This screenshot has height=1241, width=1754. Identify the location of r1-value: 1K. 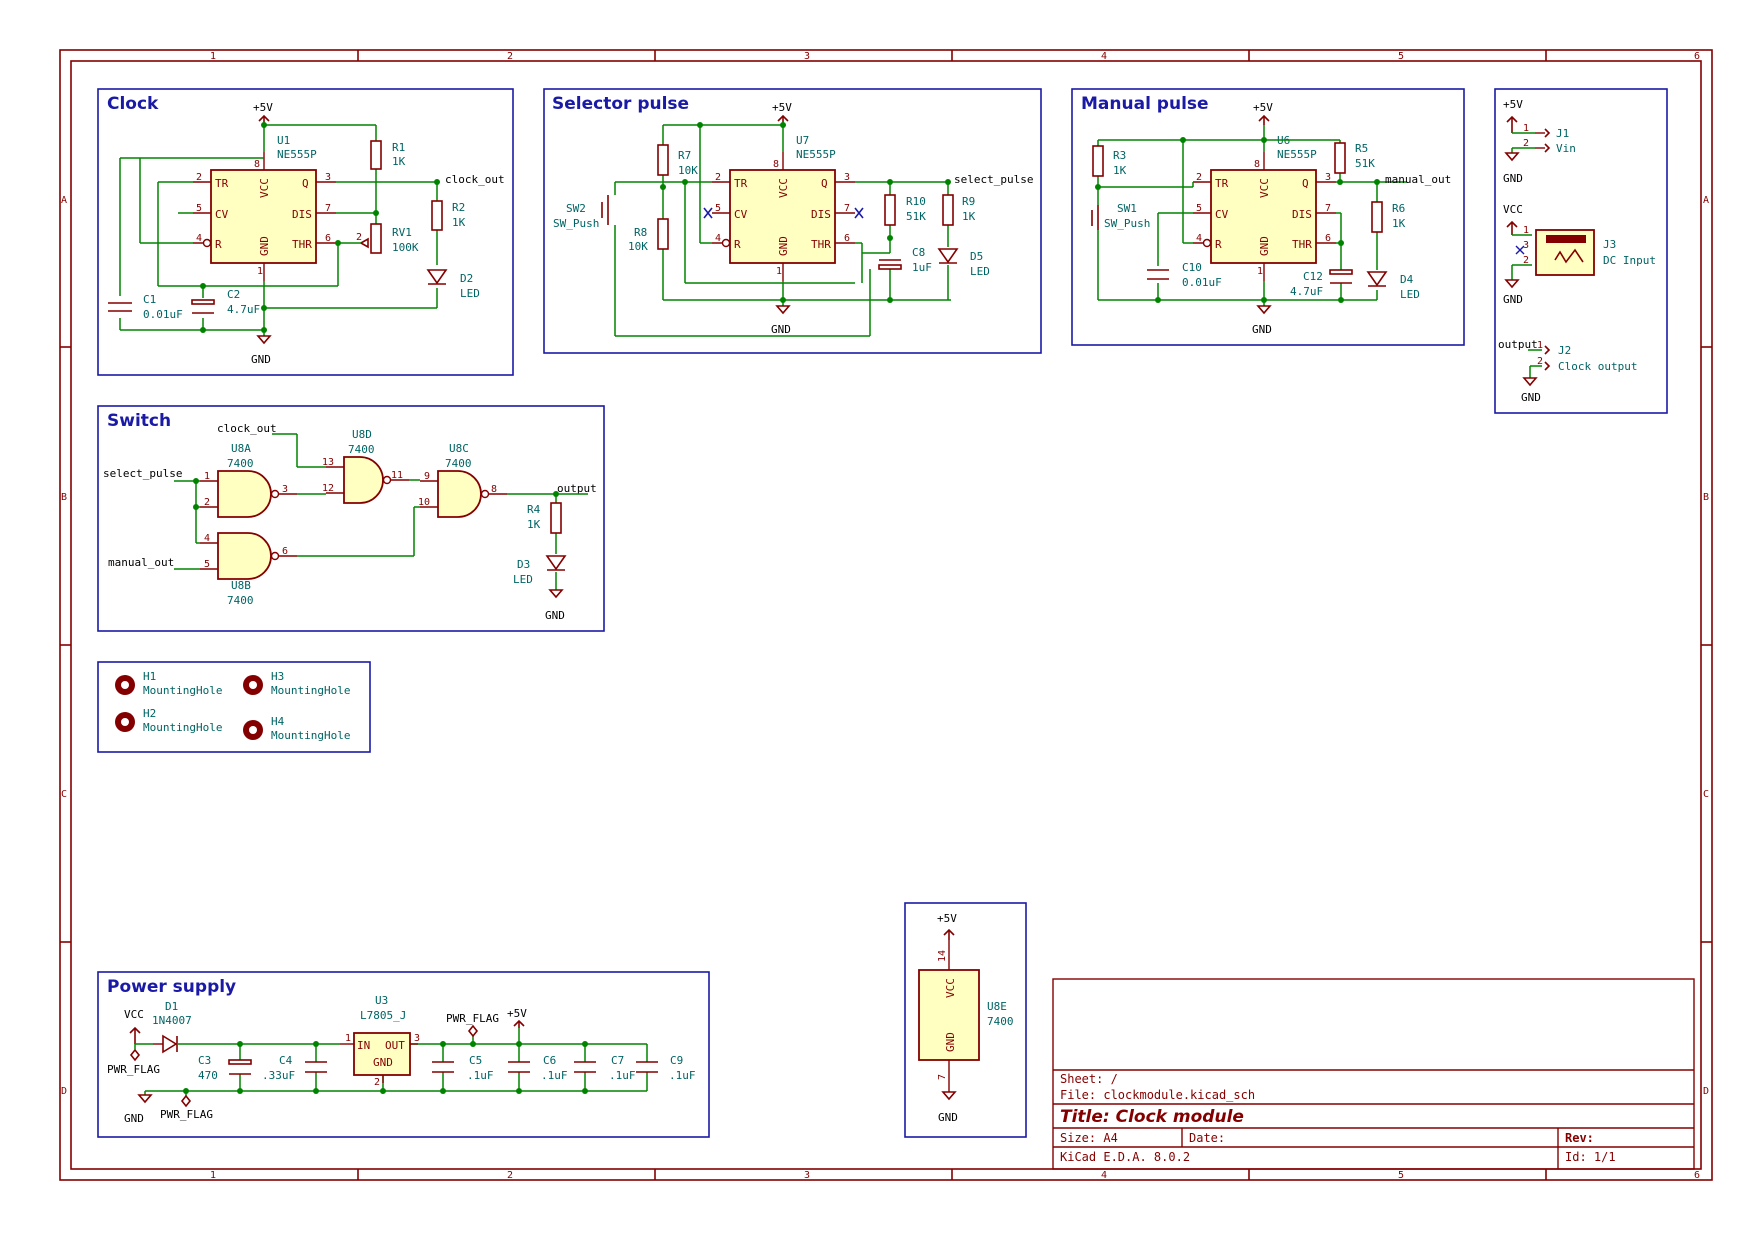
(399, 161).